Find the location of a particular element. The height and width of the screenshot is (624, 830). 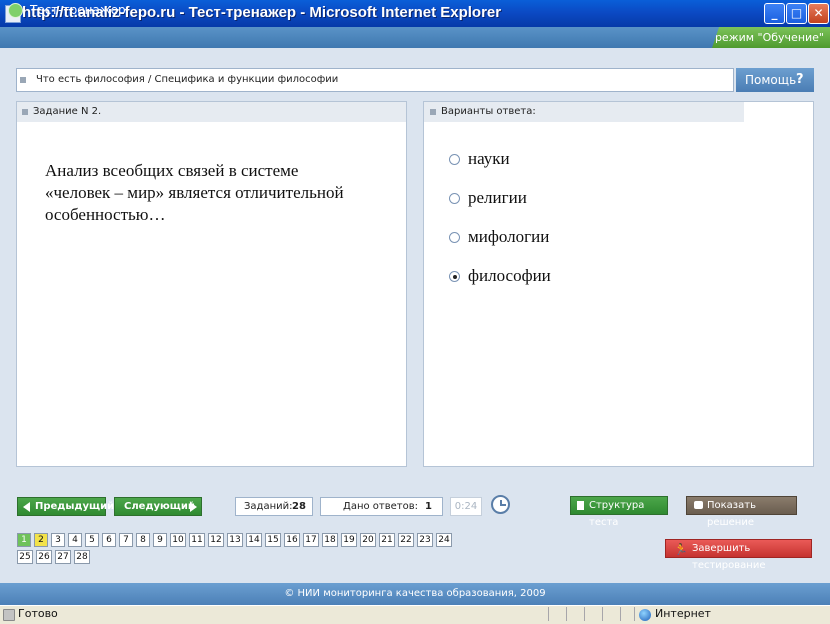

task-number-cell: 22 is located at coordinates (406, 540).